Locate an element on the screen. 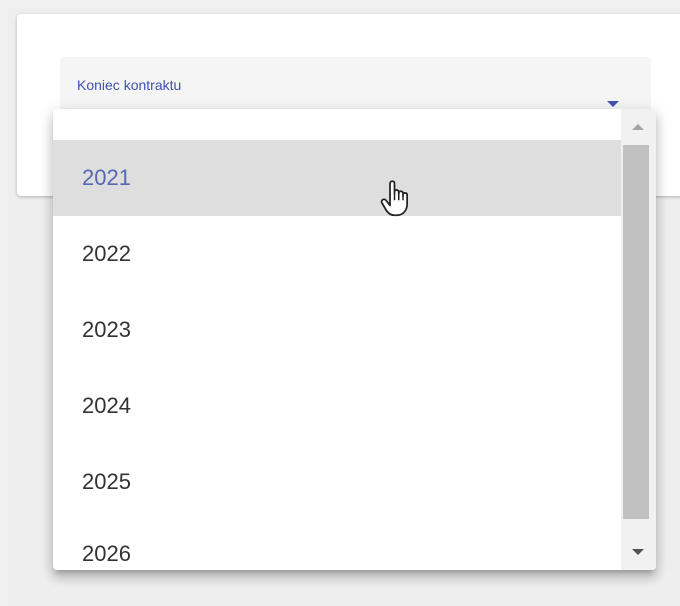 The width and height of the screenshot is (680, 606). year-option-2022: 2022 is located at coordinates (337, 254).